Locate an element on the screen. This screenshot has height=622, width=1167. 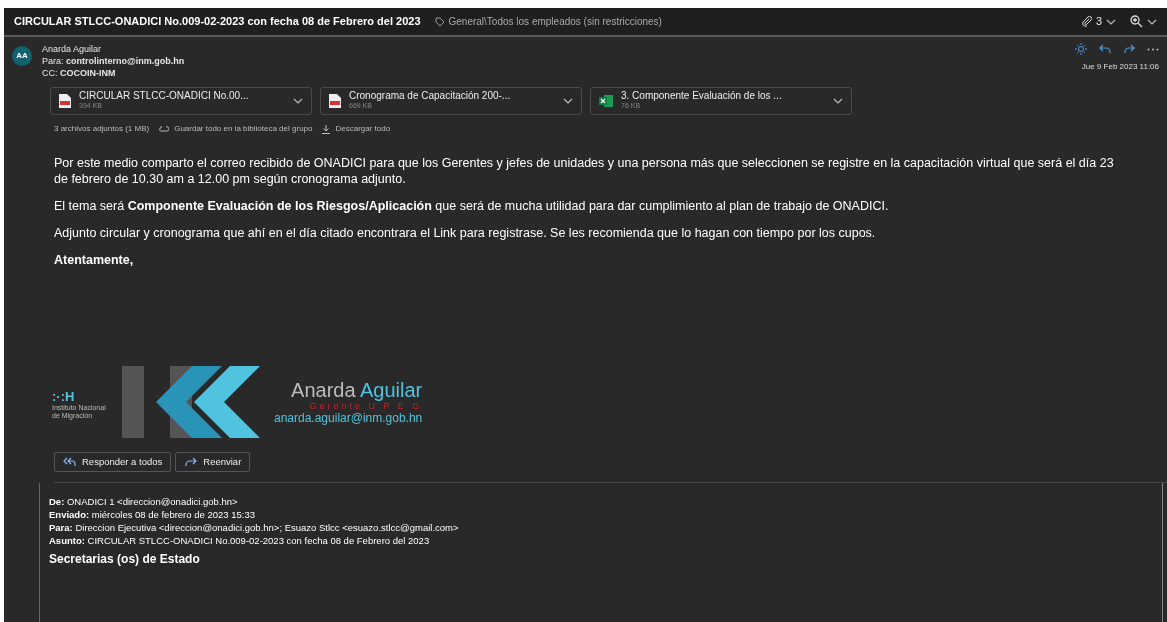
body-paragraph: Por este medio comparto el correo recibido de ONADICI para que los Gerentes y jefes de unidades y una persona más que seleccionen se registre en la capacitación virtual que será el día 23 de febrero de 10.30 am a 12.00 pm según cronograma adjunto. is located at coordinates (584, 171).